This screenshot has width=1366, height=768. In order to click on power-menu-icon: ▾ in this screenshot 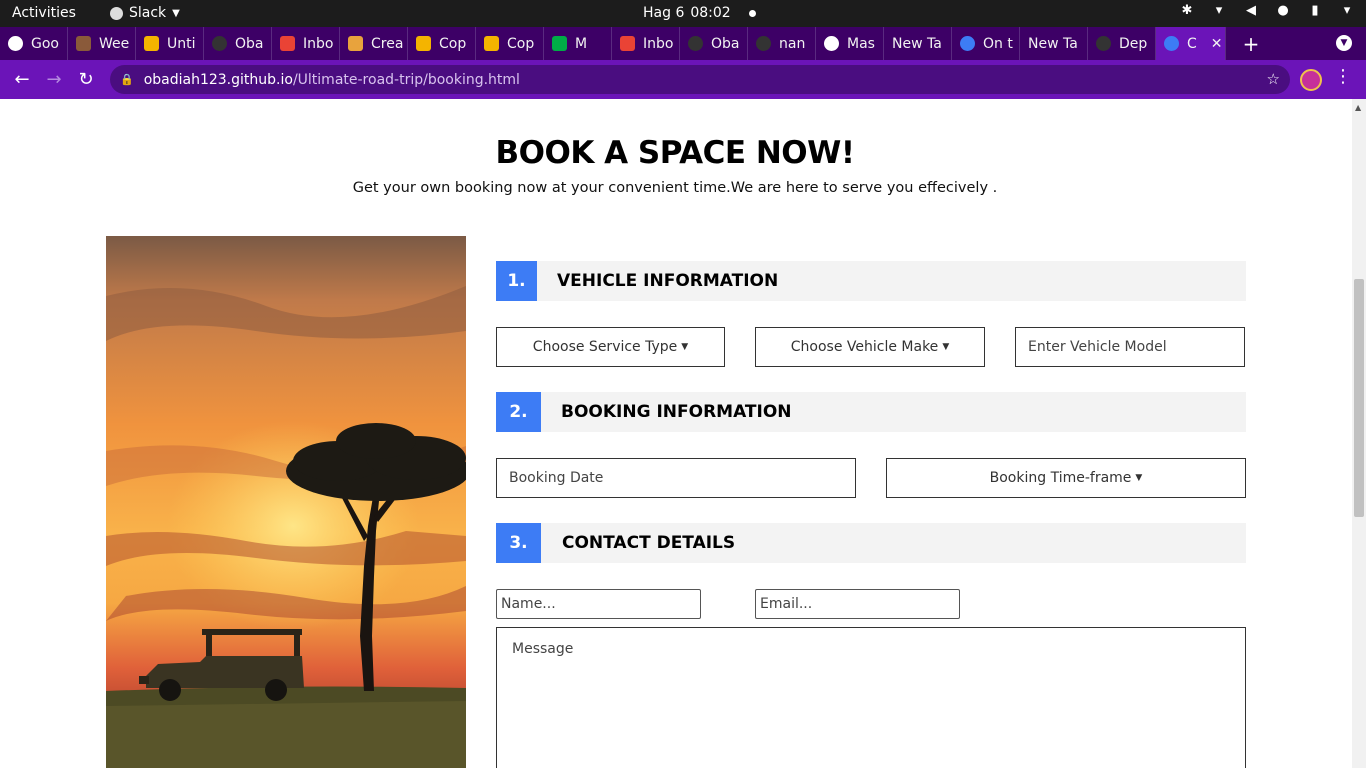, I will do `click(1347, 11)`.